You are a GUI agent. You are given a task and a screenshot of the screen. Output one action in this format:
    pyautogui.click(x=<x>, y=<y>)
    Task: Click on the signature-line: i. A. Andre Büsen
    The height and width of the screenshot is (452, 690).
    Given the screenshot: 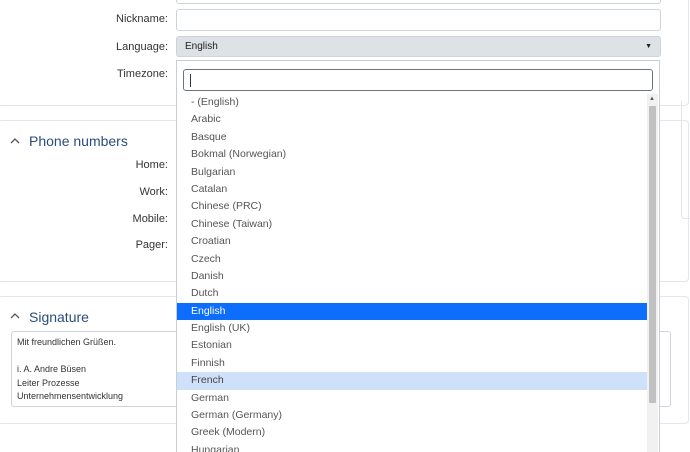 What is the action you would take?
    pyautogui.click(x=52, y=369)
    